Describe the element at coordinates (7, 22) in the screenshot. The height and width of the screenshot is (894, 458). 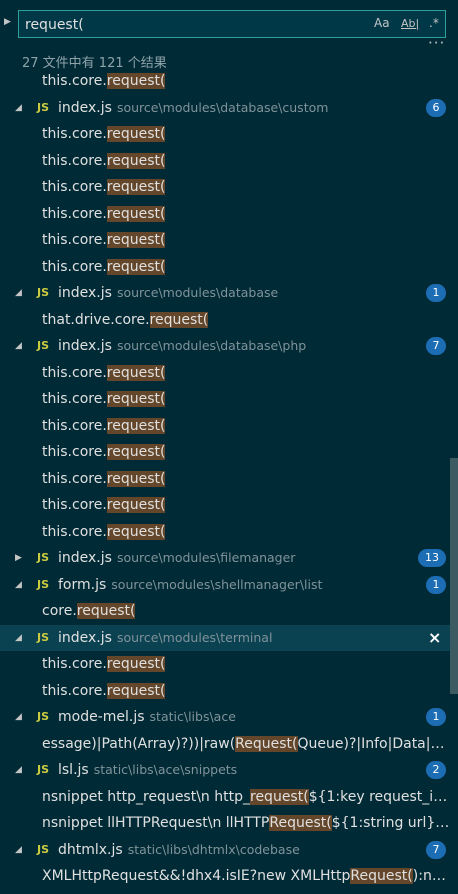
I see `replace-toggle-icon: ▶` at that location.